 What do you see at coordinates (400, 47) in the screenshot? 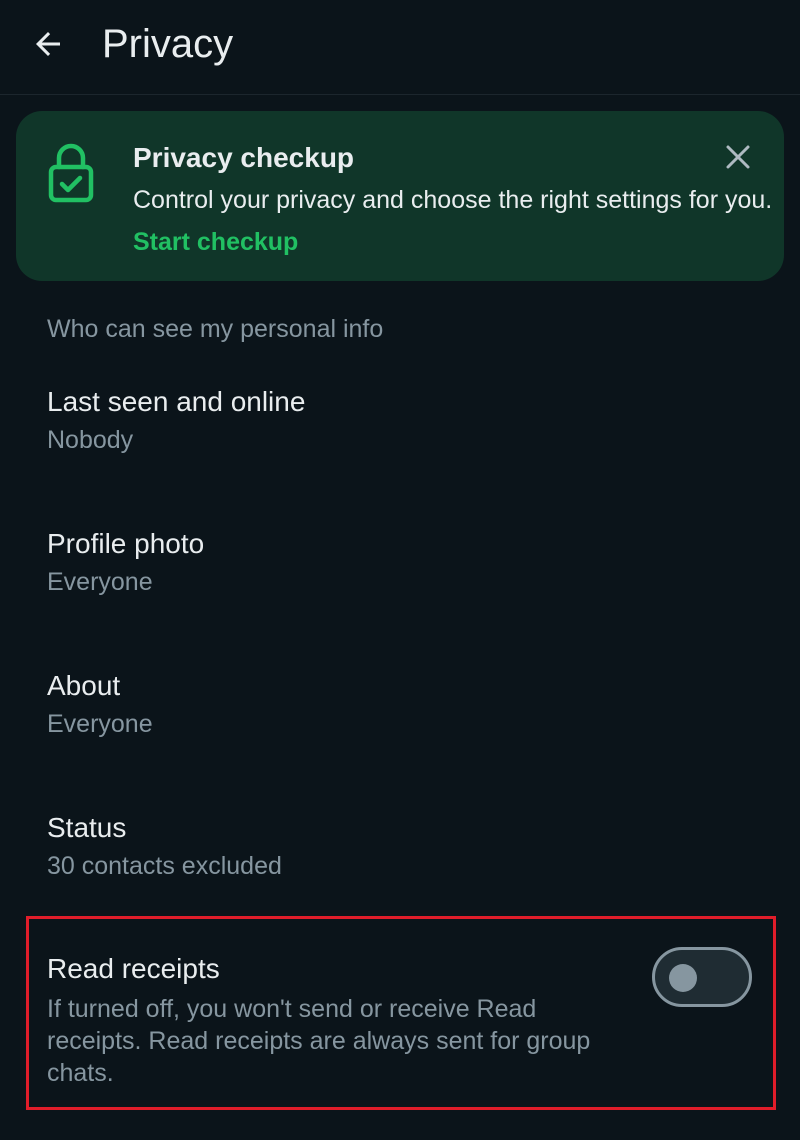
I see `app-bar: Privacy` at bounding box center [400, 47].